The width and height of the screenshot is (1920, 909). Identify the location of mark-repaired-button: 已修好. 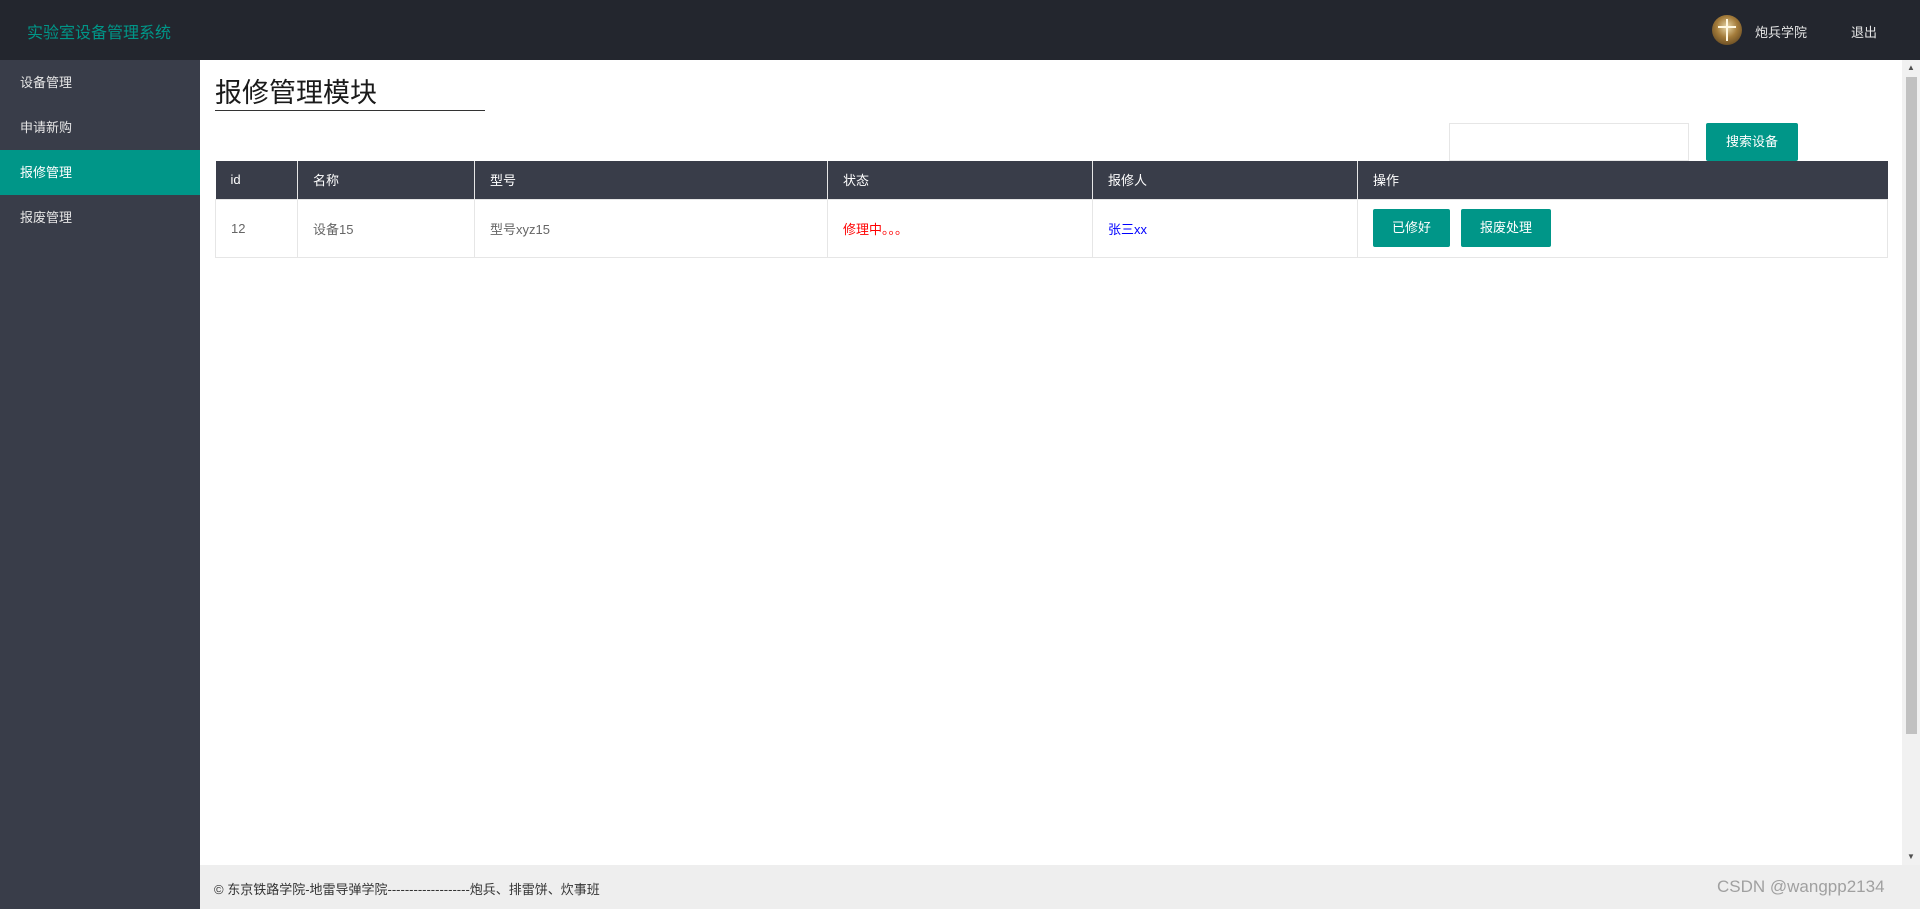
(1412, 228).